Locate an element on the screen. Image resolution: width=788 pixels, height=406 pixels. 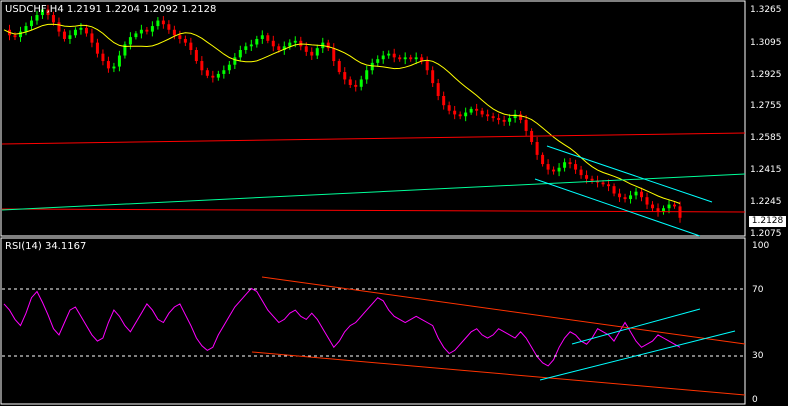
rsi-channel-upper-line is located at coordinates (636, 326).